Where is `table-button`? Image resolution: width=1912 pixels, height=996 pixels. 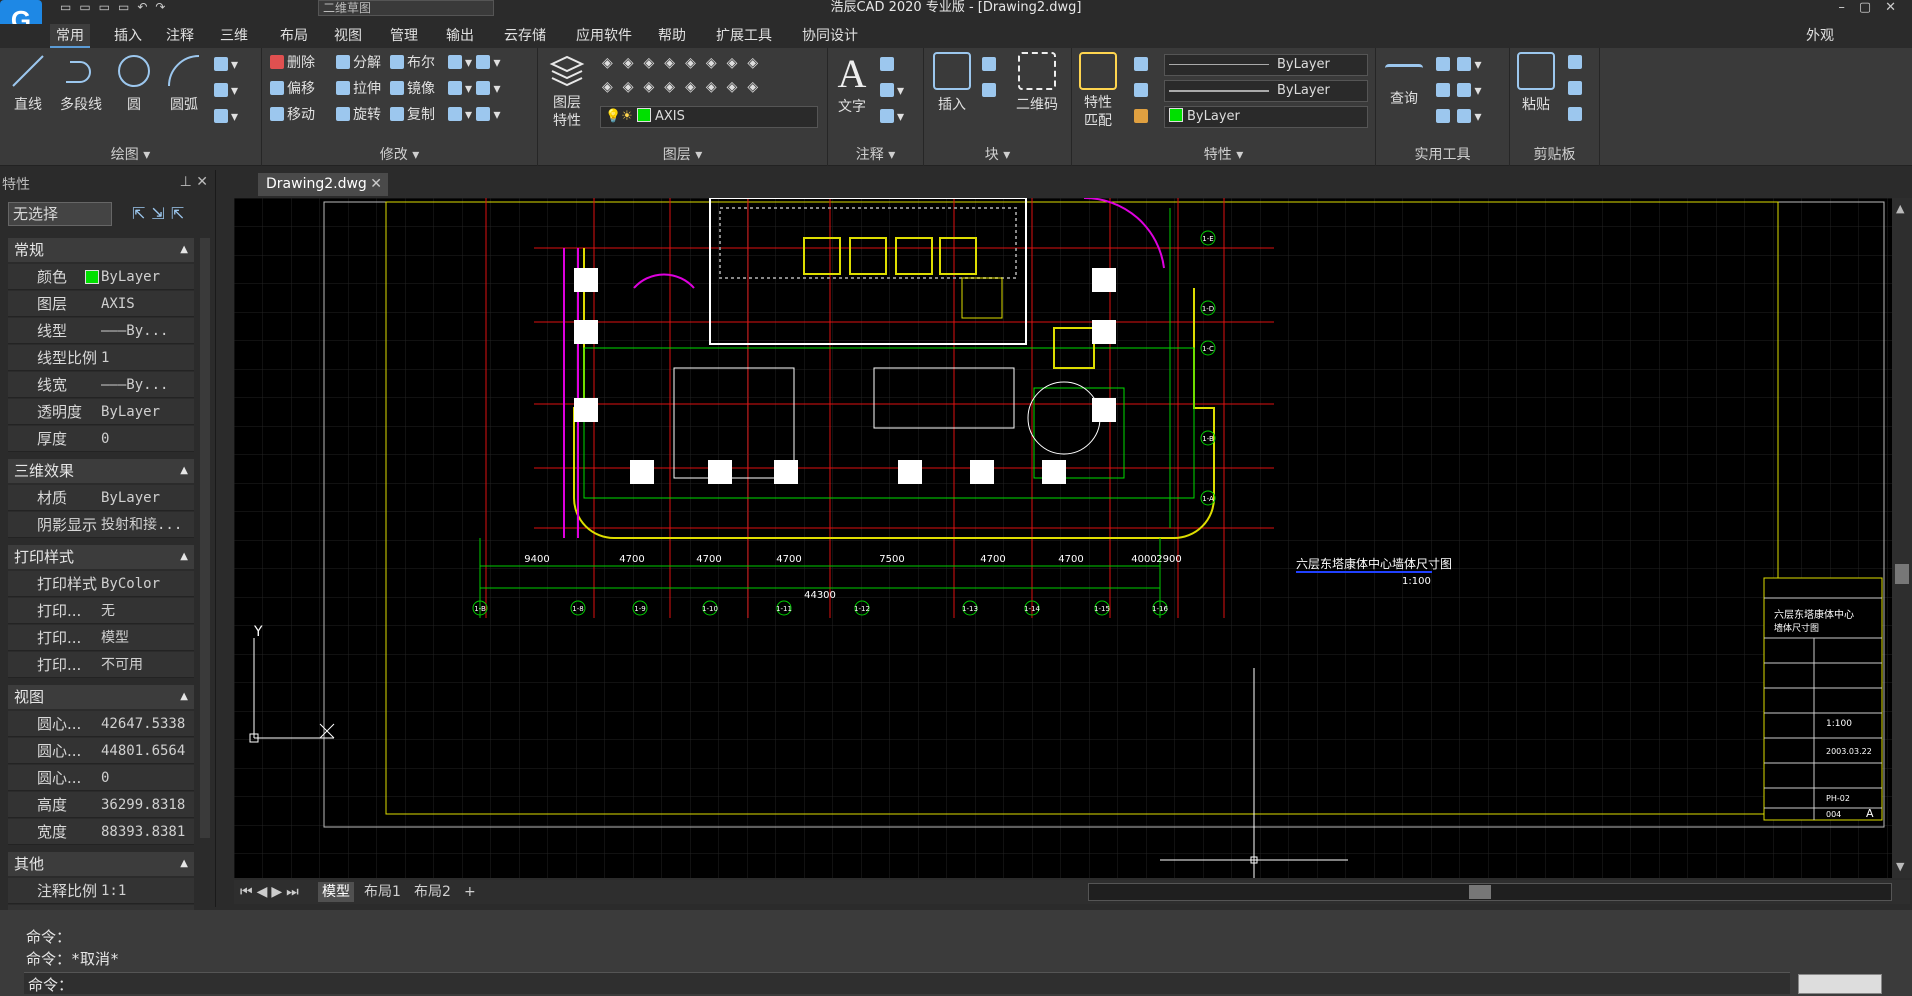 table-button is located at coordinates (888, 65).